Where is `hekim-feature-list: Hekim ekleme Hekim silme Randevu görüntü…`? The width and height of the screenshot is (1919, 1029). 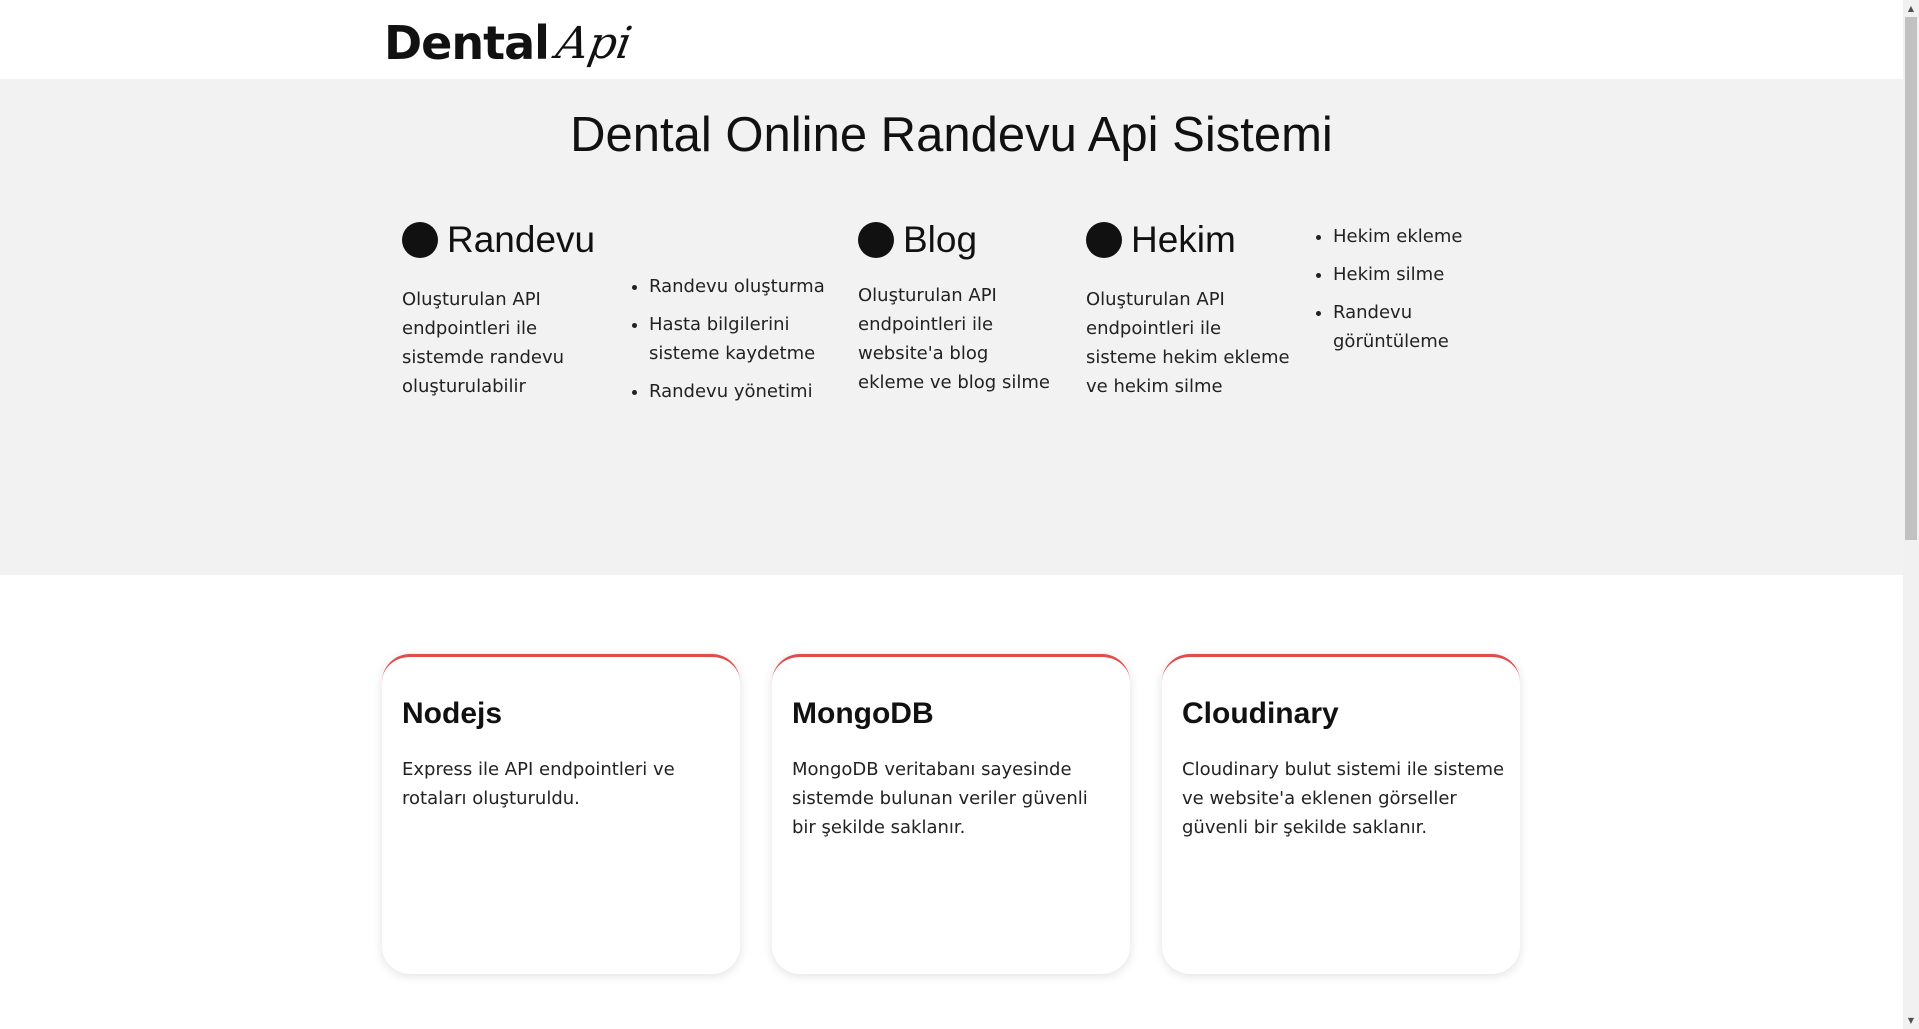
hekim-feature-list: Hekim ekleme Hekim silme Randevu görüntü… is located at coordinates (1402, 293).